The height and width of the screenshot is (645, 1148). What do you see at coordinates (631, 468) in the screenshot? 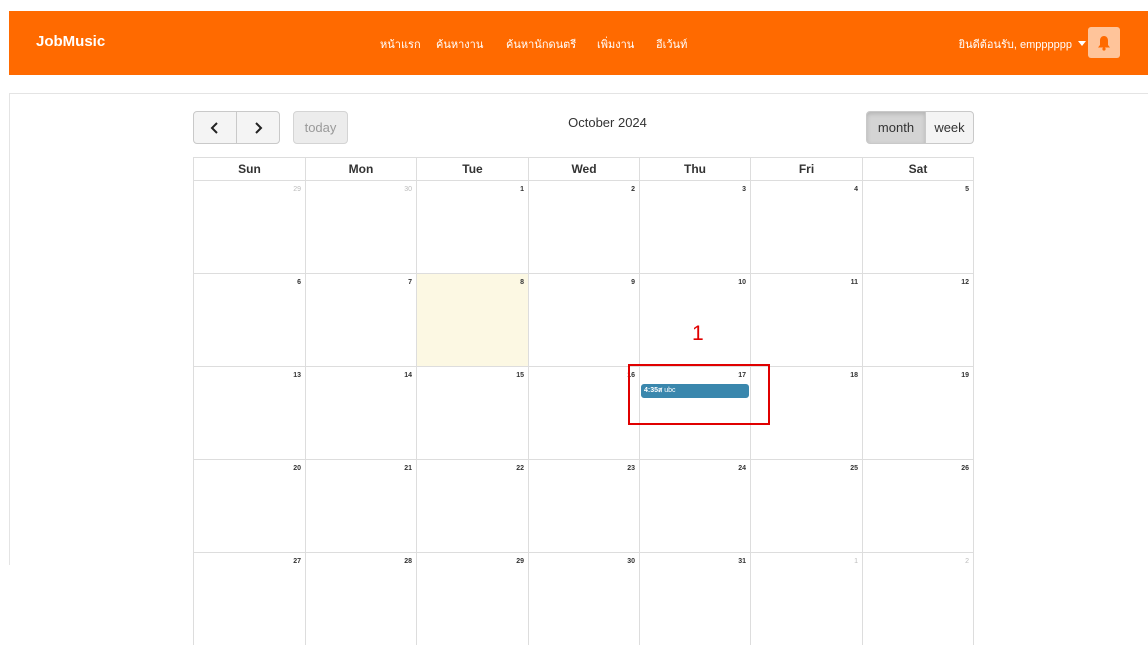
I see `day-number: 23` at bounding box center [631, 468].